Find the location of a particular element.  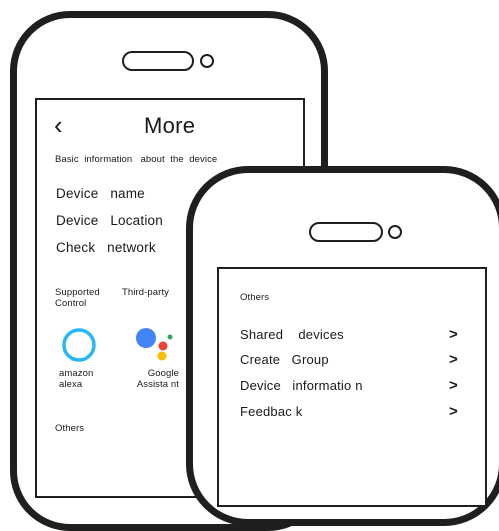

alexa-label: amazon alexa is located at coordinates (76, 379).